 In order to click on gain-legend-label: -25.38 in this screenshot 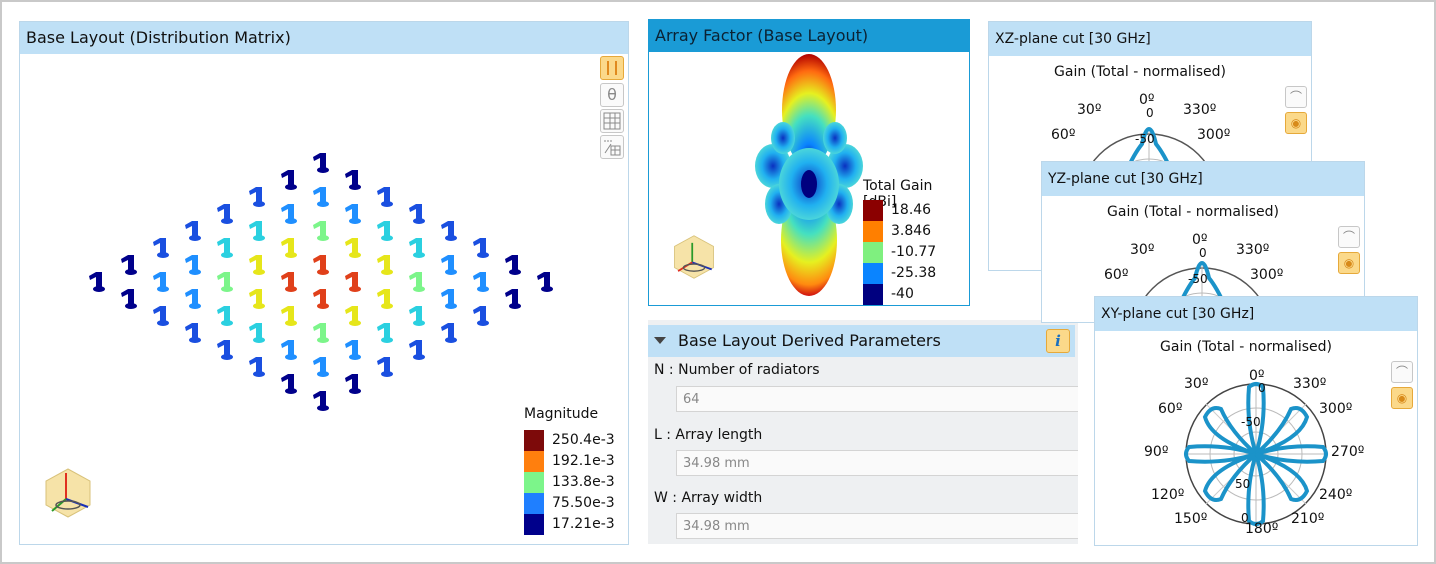, I will do `click(914, 273)`.